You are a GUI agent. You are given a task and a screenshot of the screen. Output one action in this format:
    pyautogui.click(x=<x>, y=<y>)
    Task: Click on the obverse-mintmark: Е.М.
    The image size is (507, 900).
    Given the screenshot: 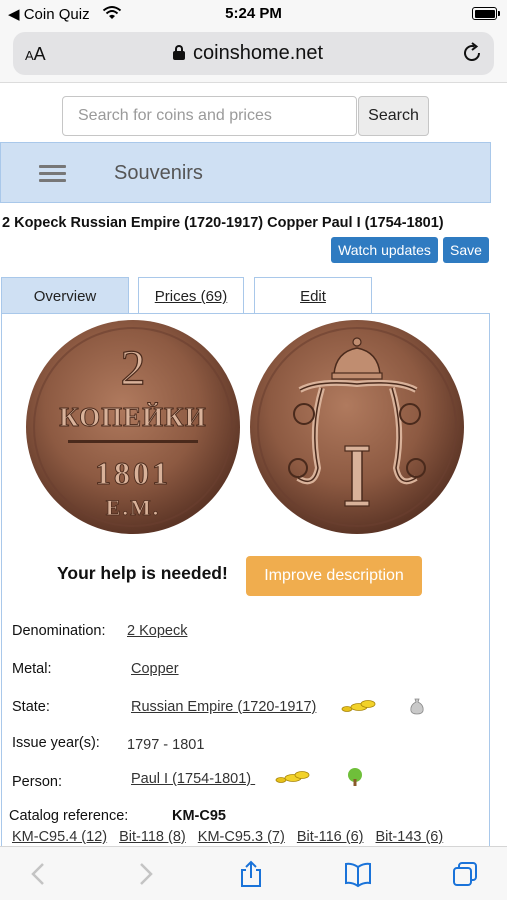 What is the action you would take?
    pyautogui.click(x=133, y=507)
    